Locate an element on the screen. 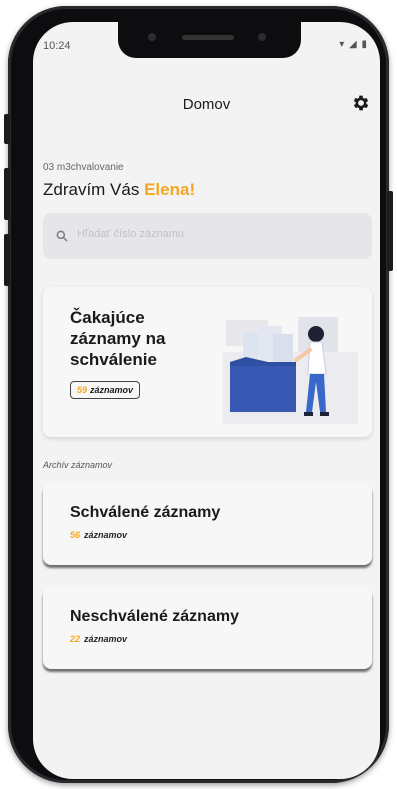  greeting-title: Zdravím Vás Elena! is located at coordinates (119, 190).